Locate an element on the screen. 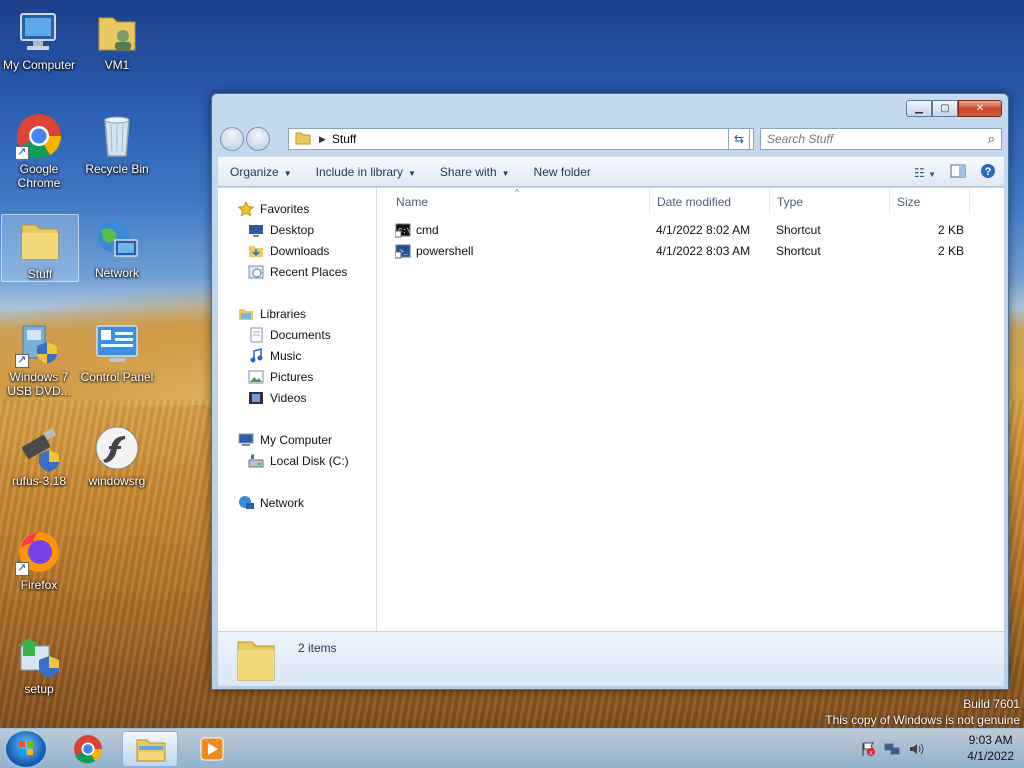 This screenshot has height=768, width=1024. desktop-icon-control-panel: Control Panel is located at coordinates (117, 352).